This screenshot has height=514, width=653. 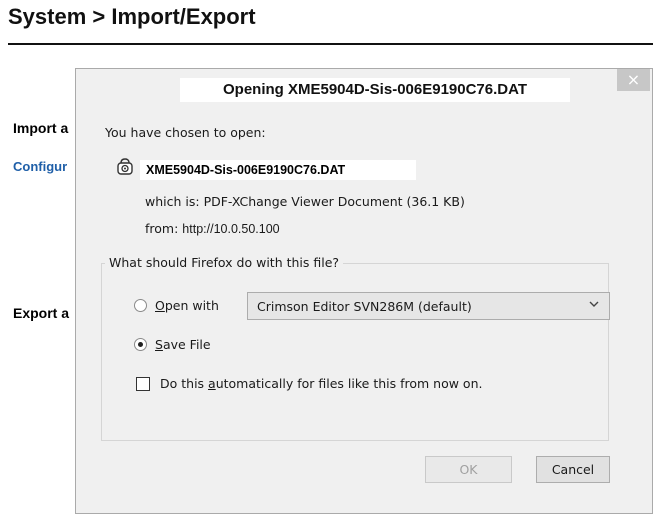 What do you see at coordinates (143, 384) in the screenshot?
I see `auto-checkbox` at bounding box center [143, 384].